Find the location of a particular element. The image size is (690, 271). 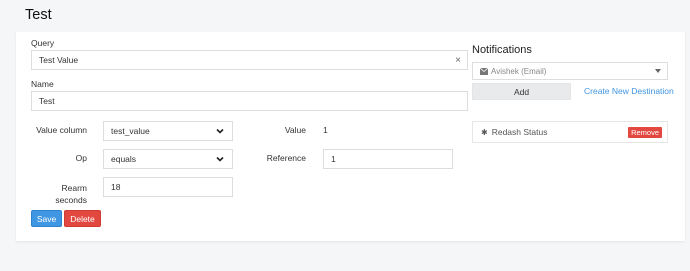

add-button: Add is located at coordinates (521, 91).